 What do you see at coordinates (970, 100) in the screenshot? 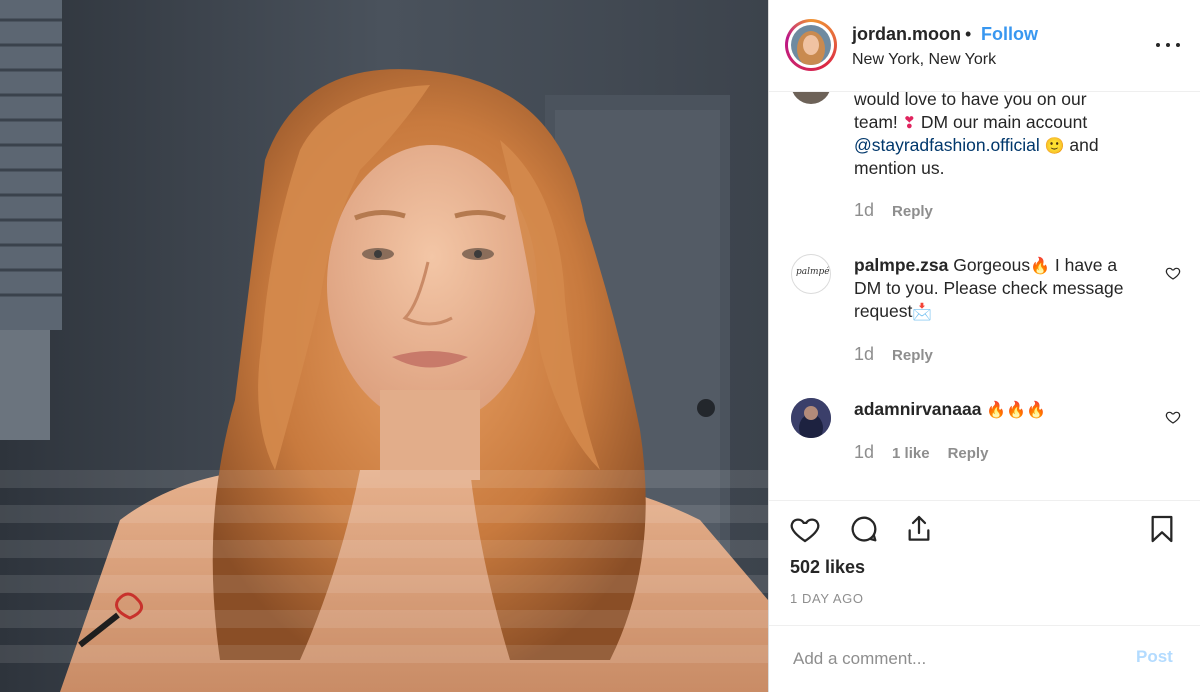
I see `comment-line: would love to have you on our` at bounding box center [970, 100].